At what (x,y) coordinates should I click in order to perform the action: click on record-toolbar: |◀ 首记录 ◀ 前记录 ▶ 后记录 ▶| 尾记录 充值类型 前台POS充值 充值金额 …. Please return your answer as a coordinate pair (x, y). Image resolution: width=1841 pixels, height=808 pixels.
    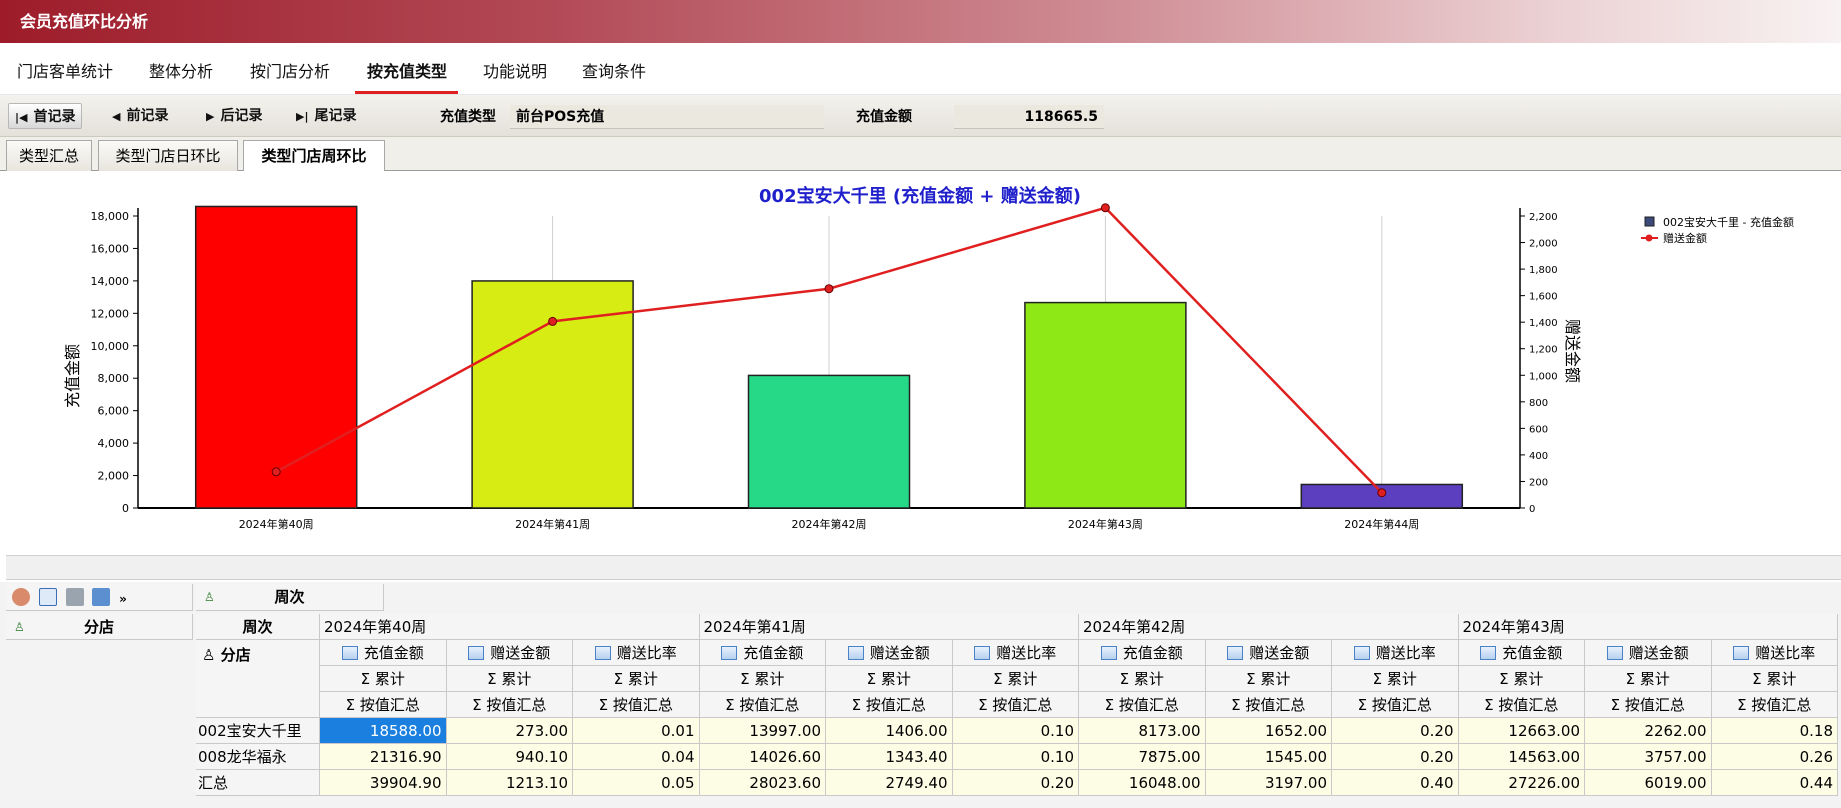
    Looking at the image, I should click on (920, 116).